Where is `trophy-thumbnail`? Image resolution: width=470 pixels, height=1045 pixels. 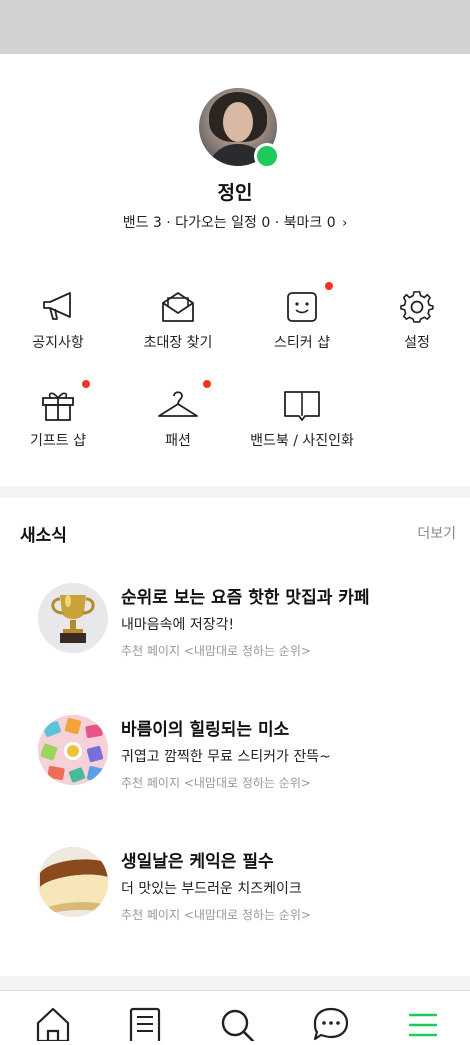 trophy-thumbnail is located at coordinates (73, 618).